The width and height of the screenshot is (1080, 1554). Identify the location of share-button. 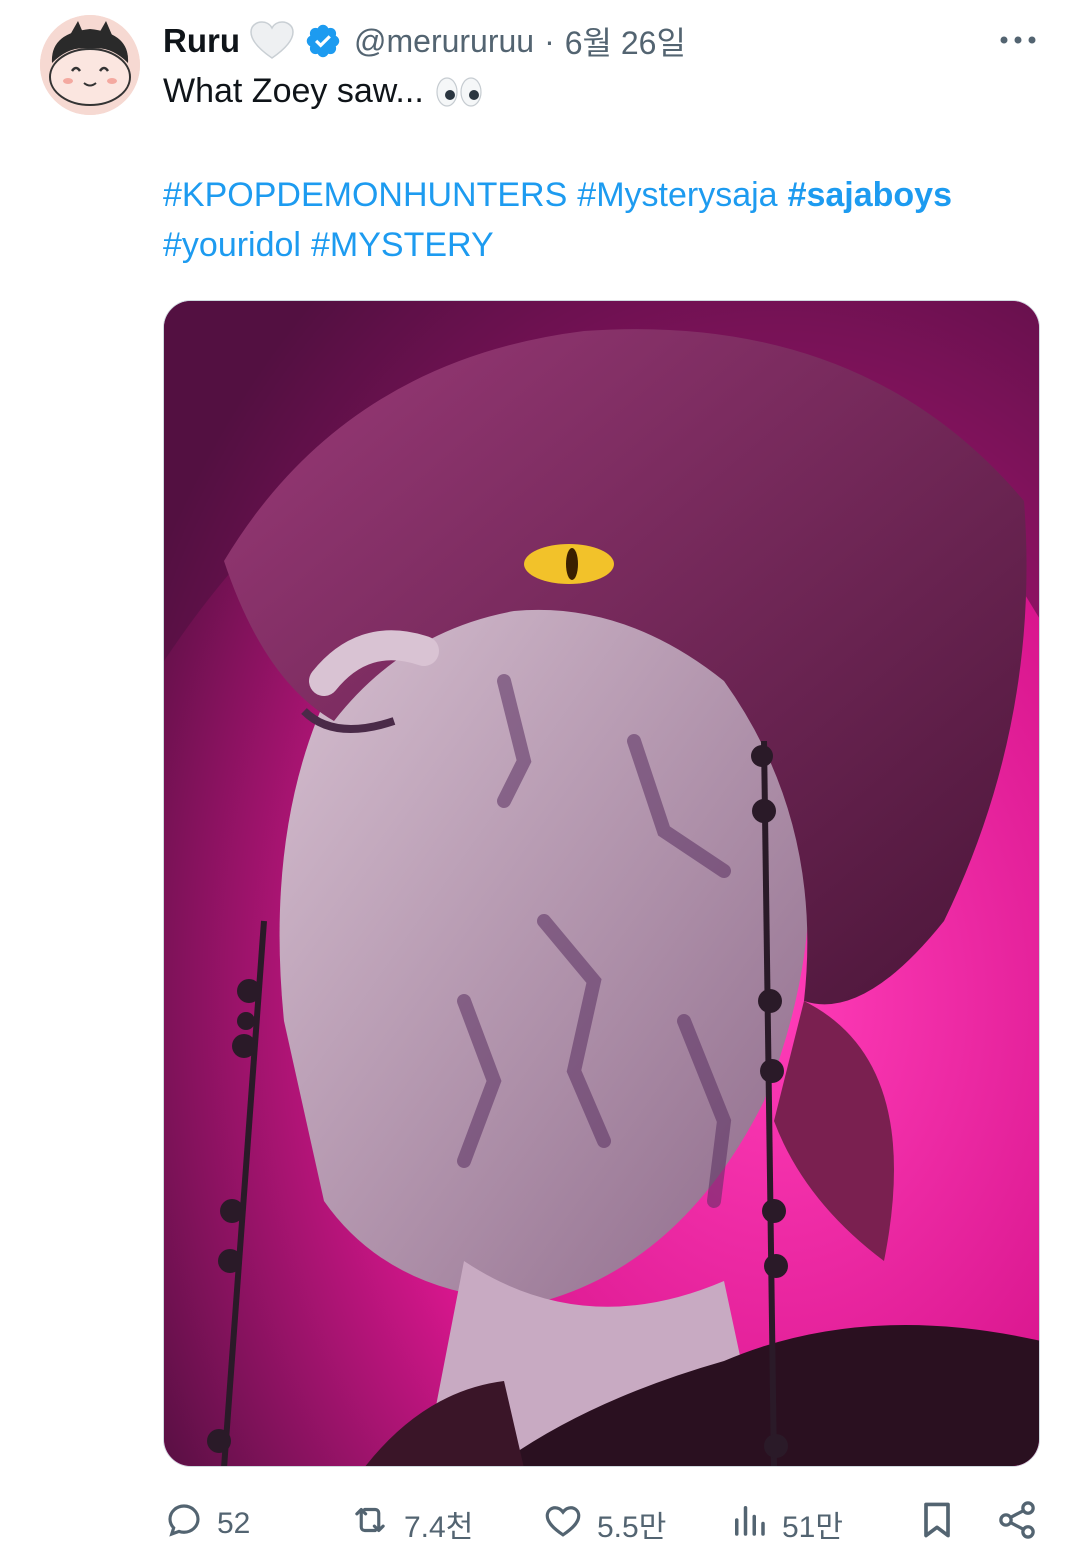
(1017, 1524).